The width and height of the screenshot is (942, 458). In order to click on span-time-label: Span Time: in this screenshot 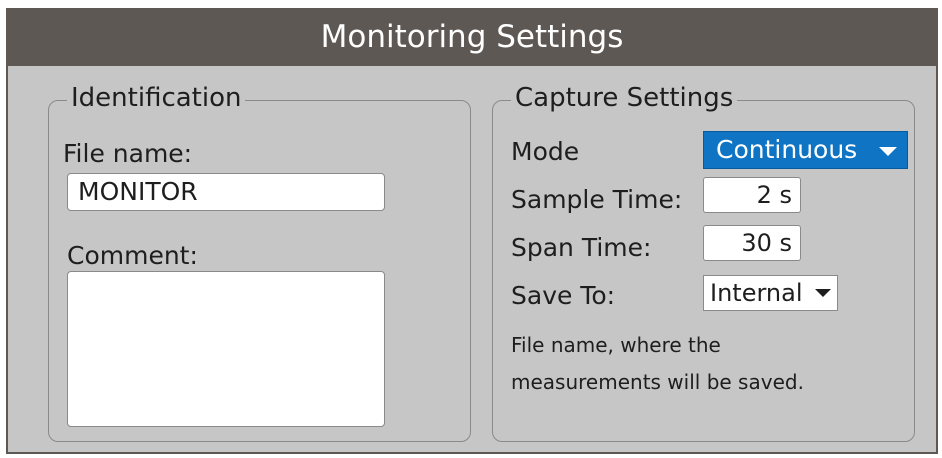, I will do `click(581, 247)`.